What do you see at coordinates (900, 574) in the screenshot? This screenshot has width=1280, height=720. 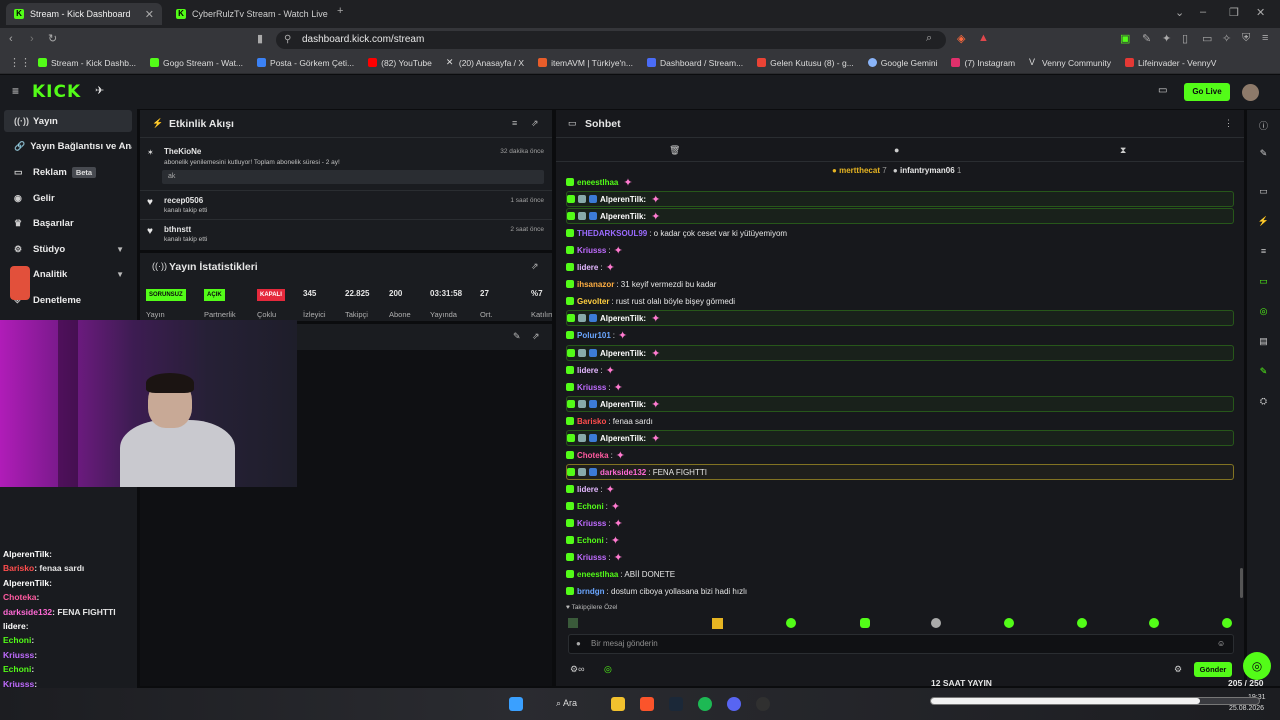 I see `chat-message: eneestlhaa: ABİİ DONETE` at bounding box center [900, 574].